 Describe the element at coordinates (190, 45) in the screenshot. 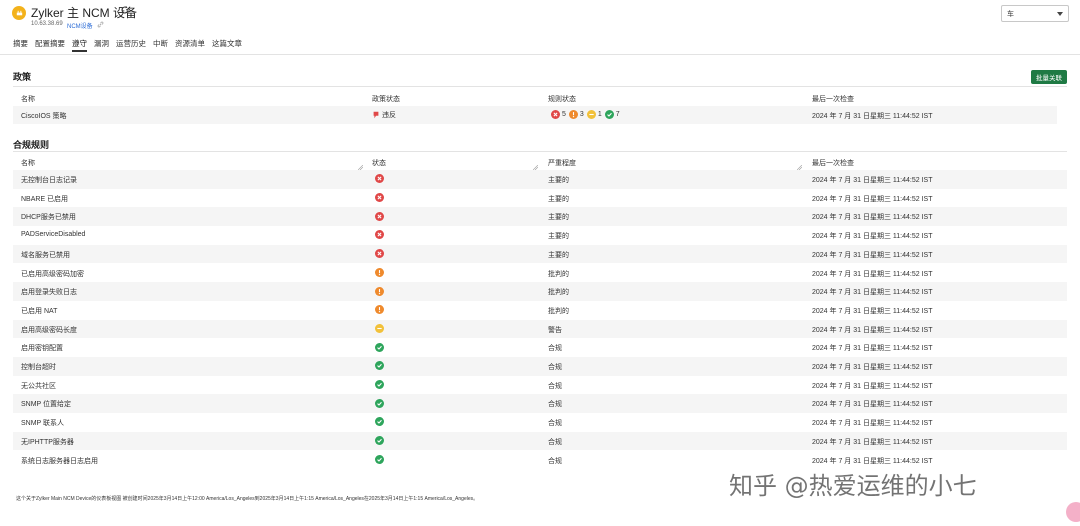

I see `tab-inventory: 资源清单` at that location.